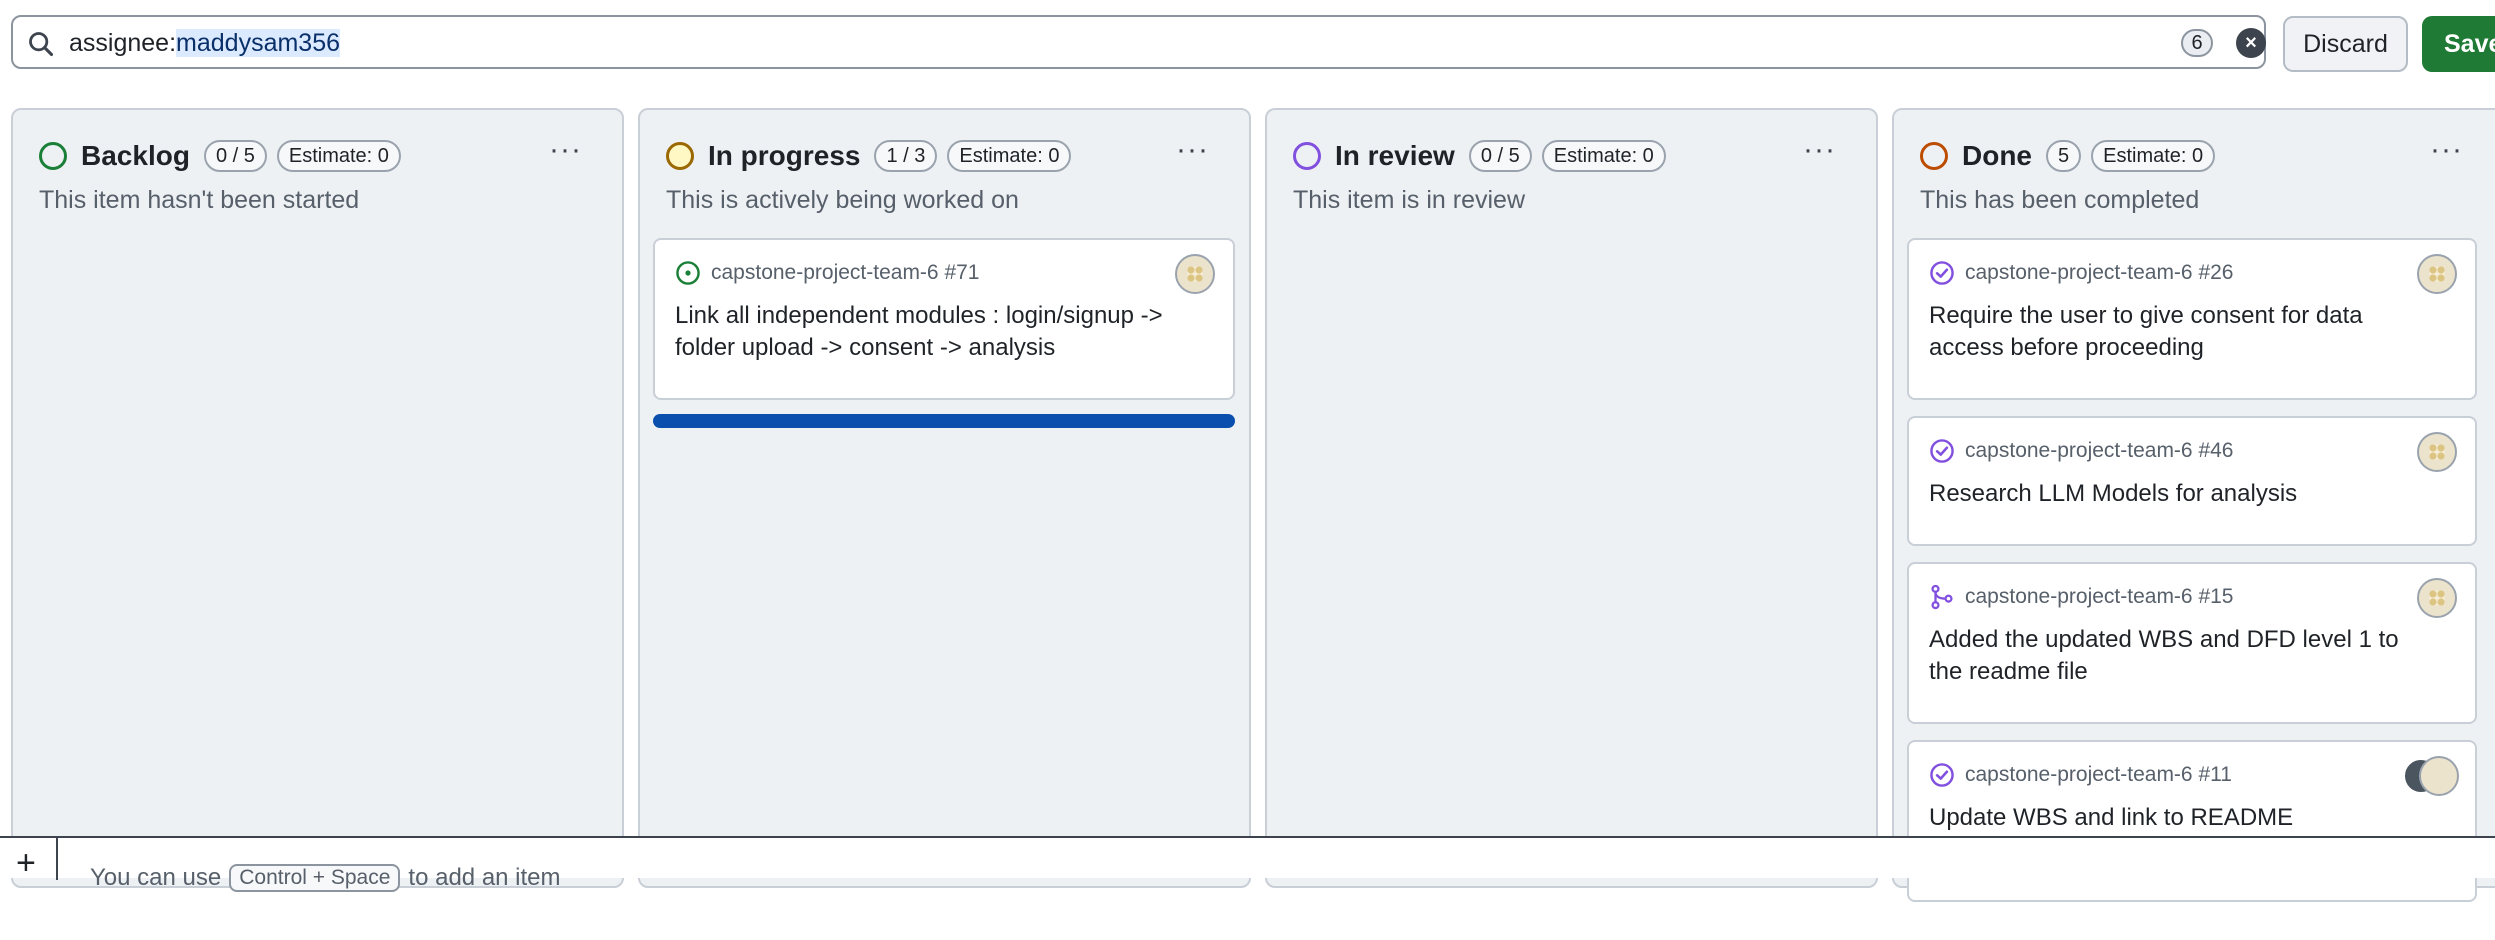  What do you see at coordinates (1409, 200) in the screenshot?
I see `column-description: This item is in review` at bounding box center [1409, 200].